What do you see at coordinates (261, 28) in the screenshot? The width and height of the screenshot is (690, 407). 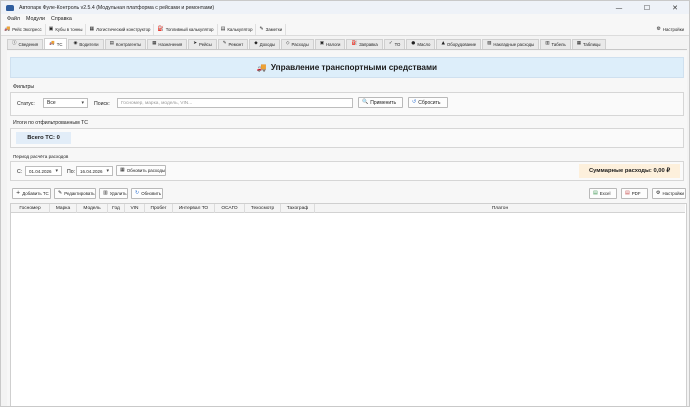 I see `note-icon: ✎` at bounding box center [261, 28].